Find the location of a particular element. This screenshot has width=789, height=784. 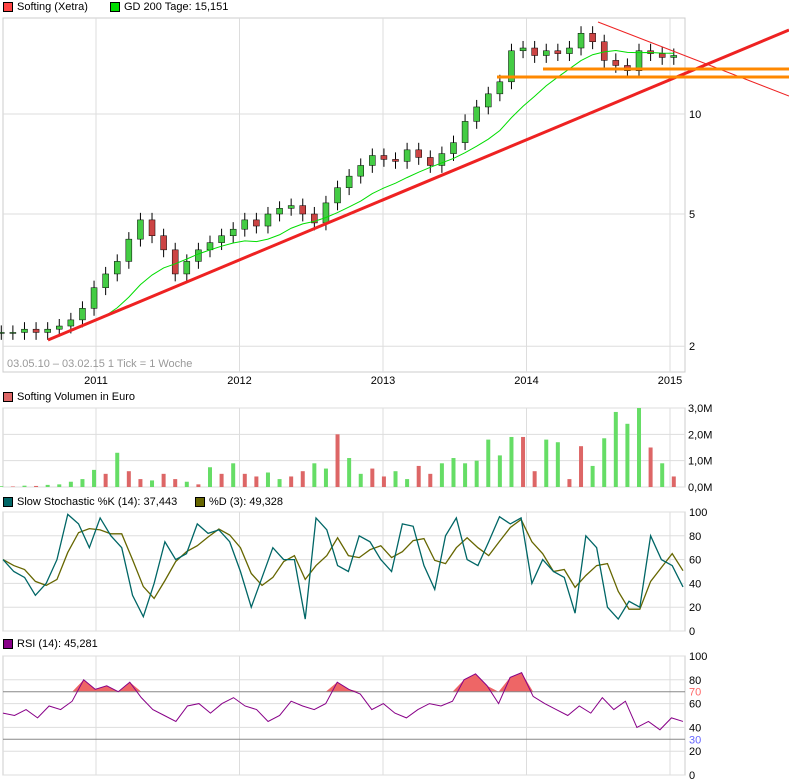

rsi-panel is located at coordinates (344, 715).